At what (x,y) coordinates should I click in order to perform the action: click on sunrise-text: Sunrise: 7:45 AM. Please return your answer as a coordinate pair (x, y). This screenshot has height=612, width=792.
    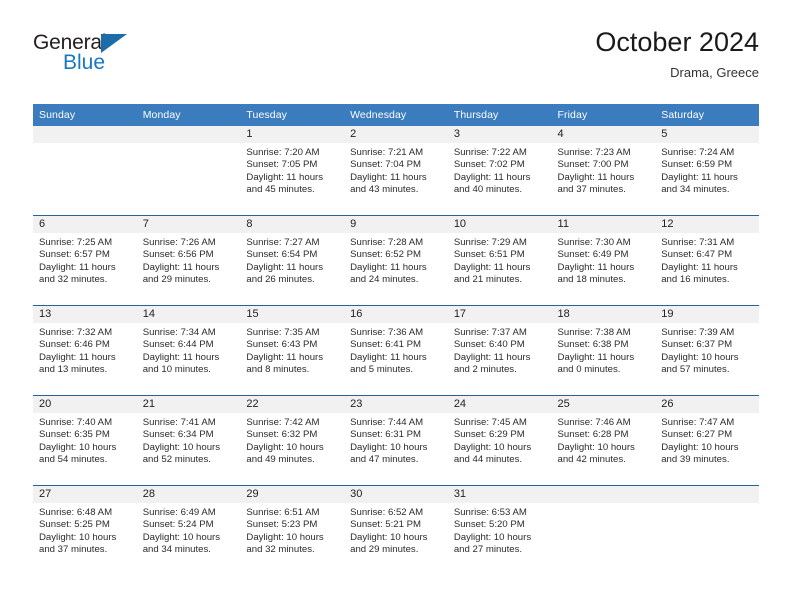
    Looking at the image, I should click on (490, 422).